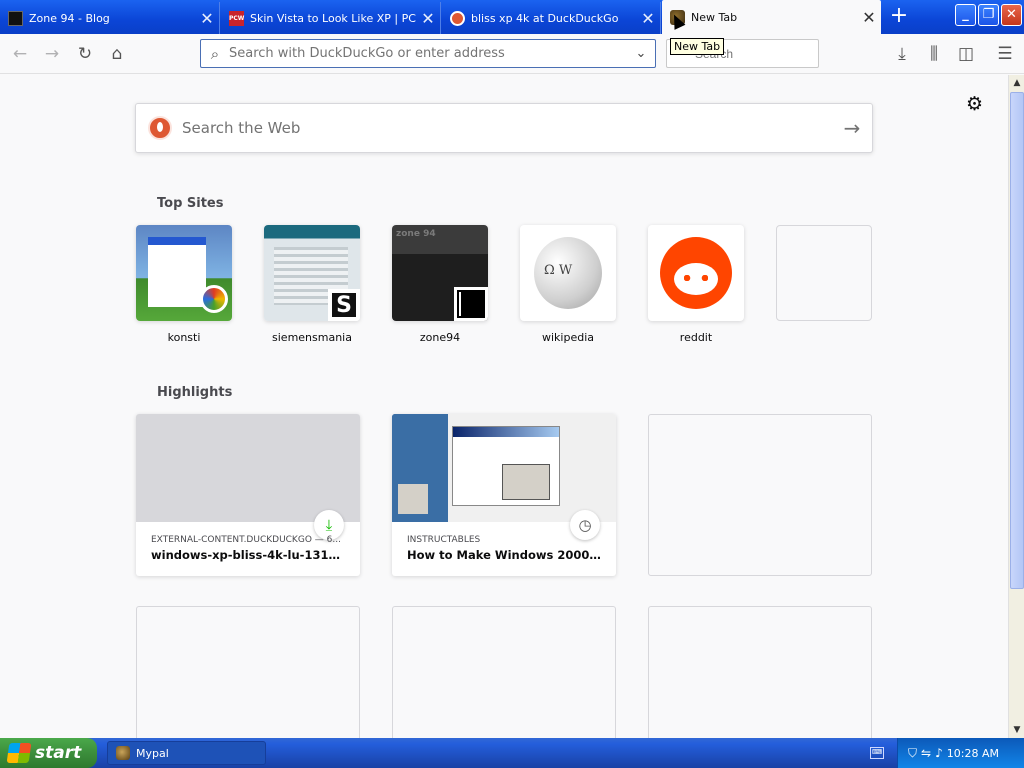 This screenshot has width=1024, height=768. What do you see at coordinates (512, 753) in the screenshot?
I see `taskbar: start Mypal ⌨ ⛉ ⇋ ♪ 10:28 AM` at bounding box center [512, 753].